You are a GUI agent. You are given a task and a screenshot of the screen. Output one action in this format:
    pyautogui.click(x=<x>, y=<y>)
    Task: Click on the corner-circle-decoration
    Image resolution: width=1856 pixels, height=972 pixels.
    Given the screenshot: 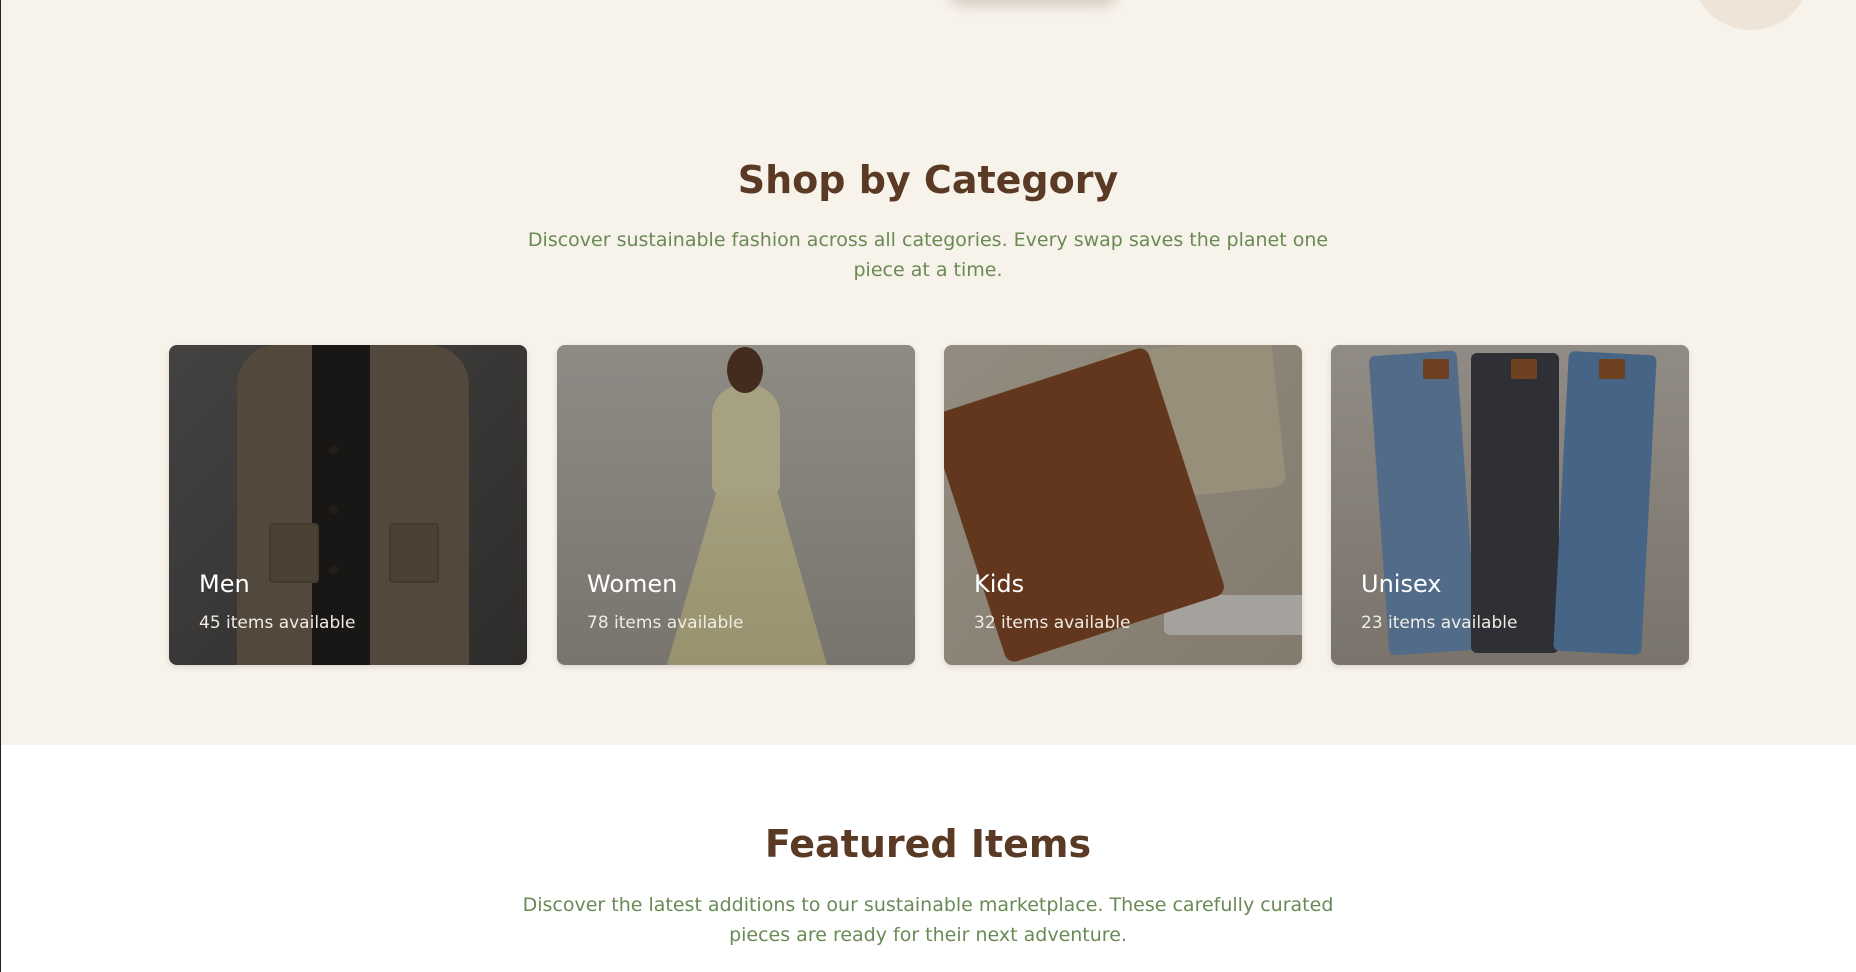 What is the action you would take?
    pyautogui.click(x=1751, y=15)
    